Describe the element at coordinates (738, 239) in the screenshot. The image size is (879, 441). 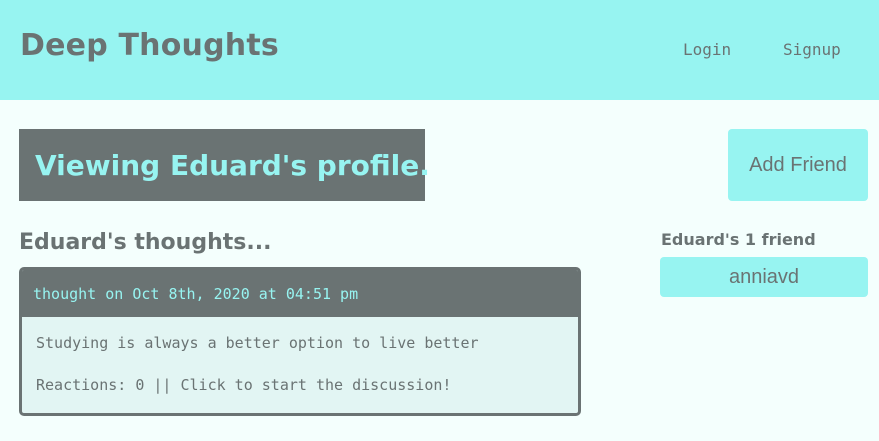
I see `friends-heading: Eduard's 1 friend` at that location.